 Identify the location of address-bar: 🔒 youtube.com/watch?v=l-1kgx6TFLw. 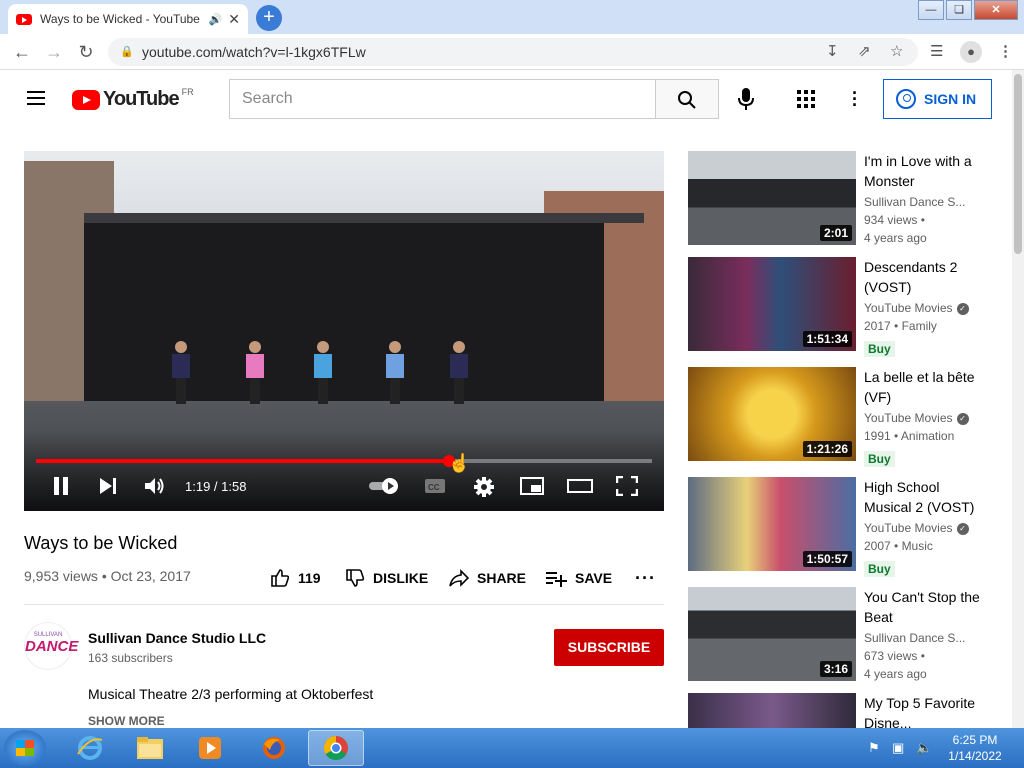
(513, 52).